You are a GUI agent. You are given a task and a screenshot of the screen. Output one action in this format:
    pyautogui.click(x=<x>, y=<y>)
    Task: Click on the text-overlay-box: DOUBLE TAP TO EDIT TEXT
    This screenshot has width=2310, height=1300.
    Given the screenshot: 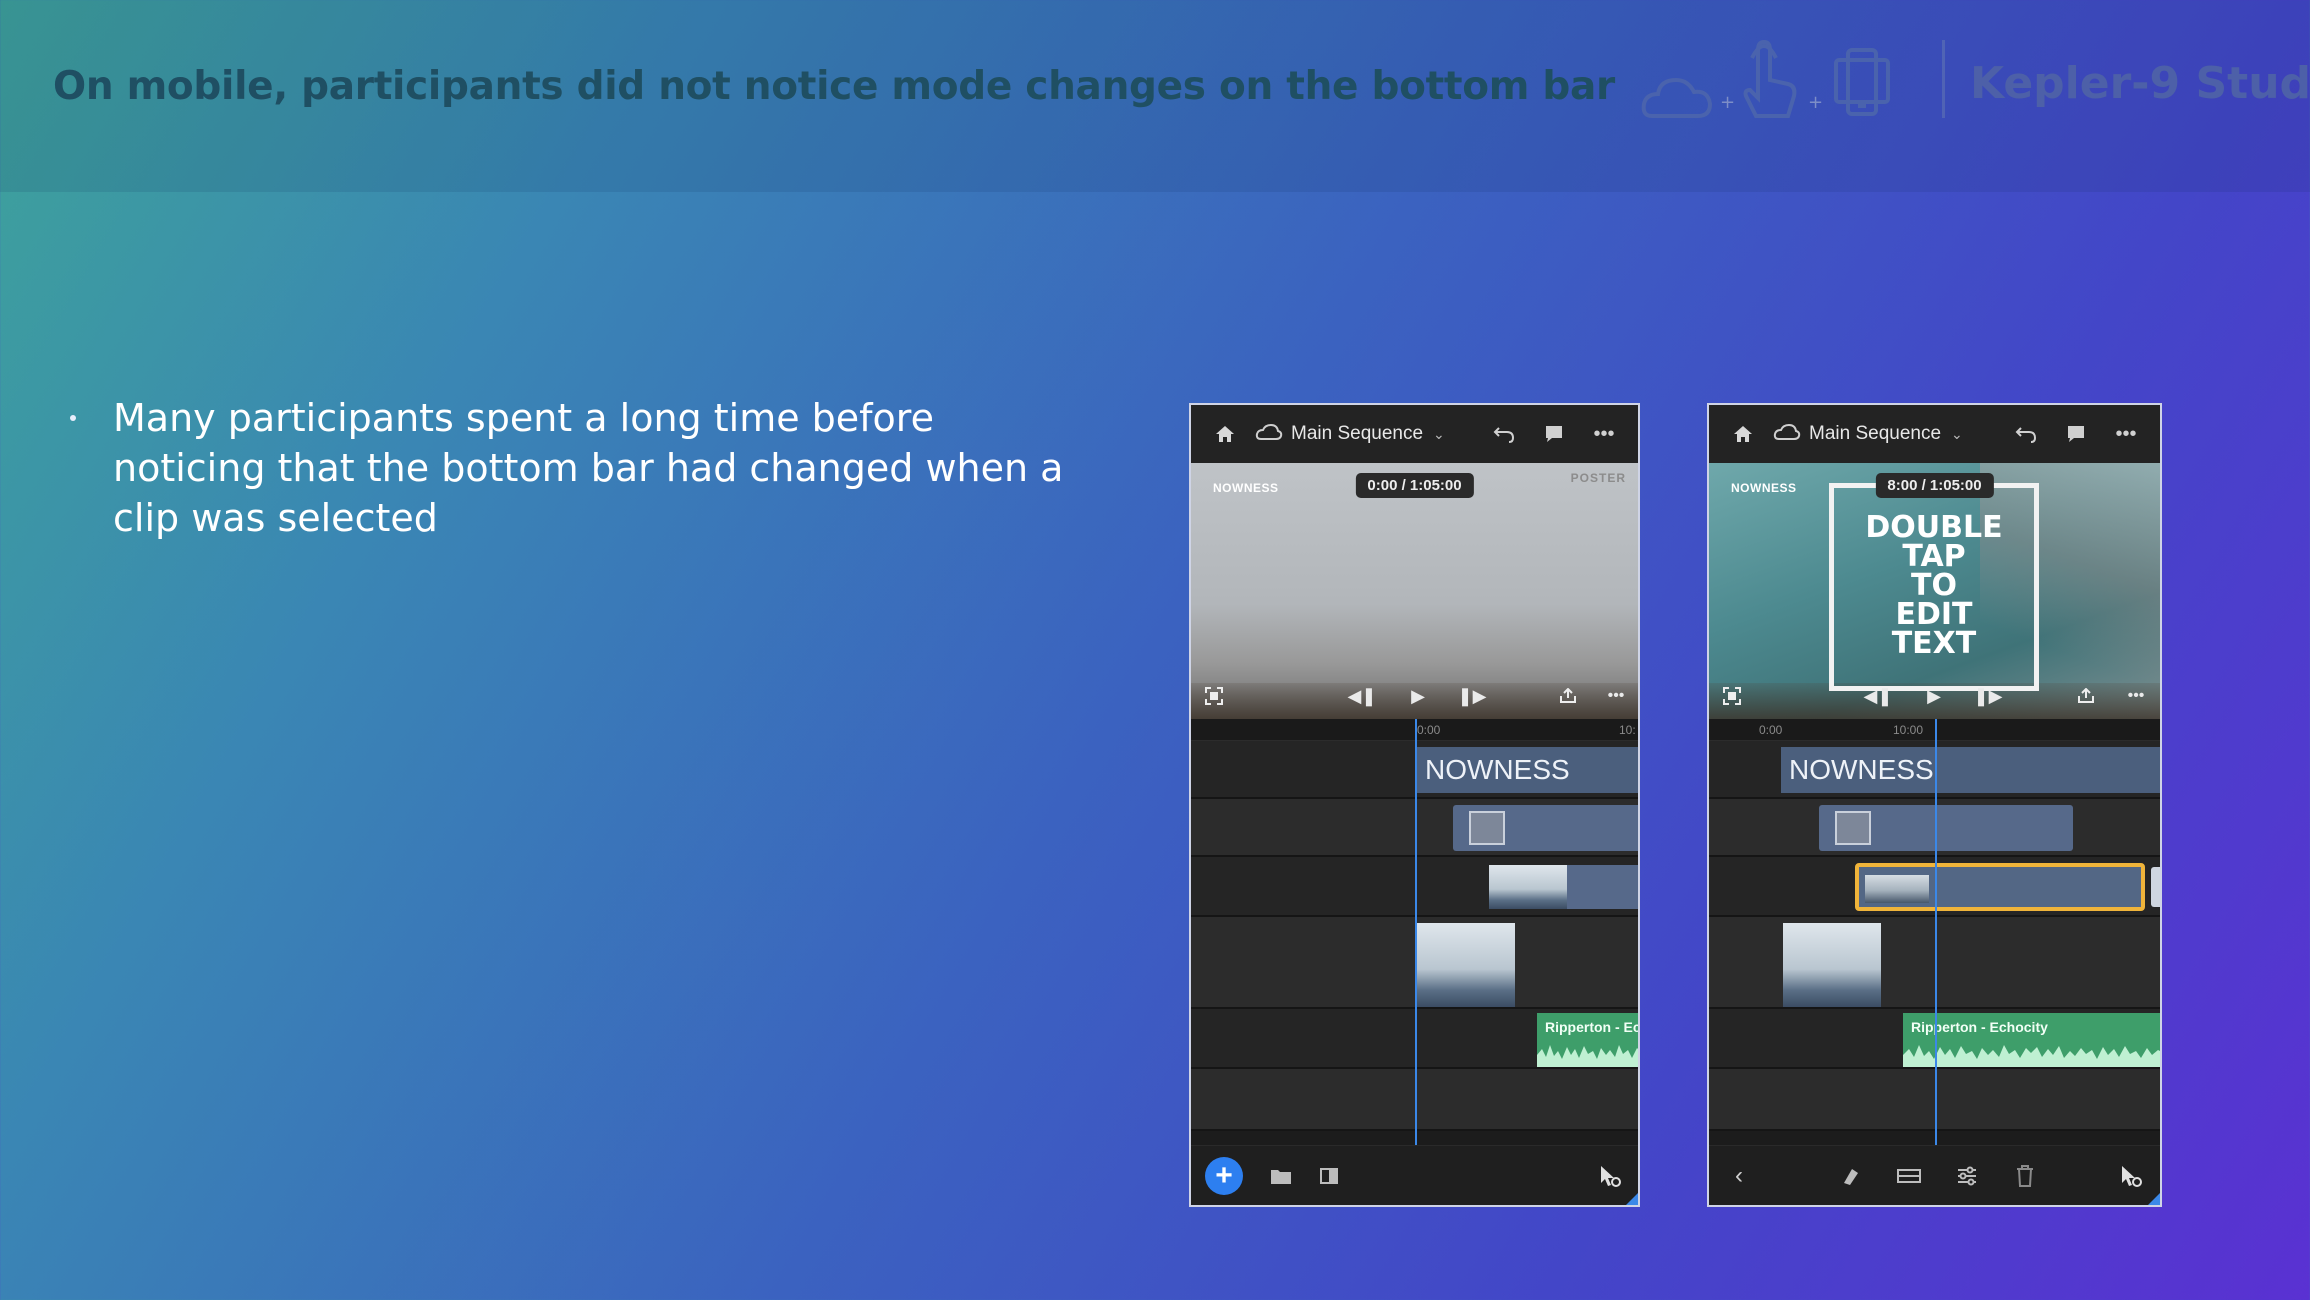 What is the action you would take?
    pyautogui.click(x=1934, y=587)
    